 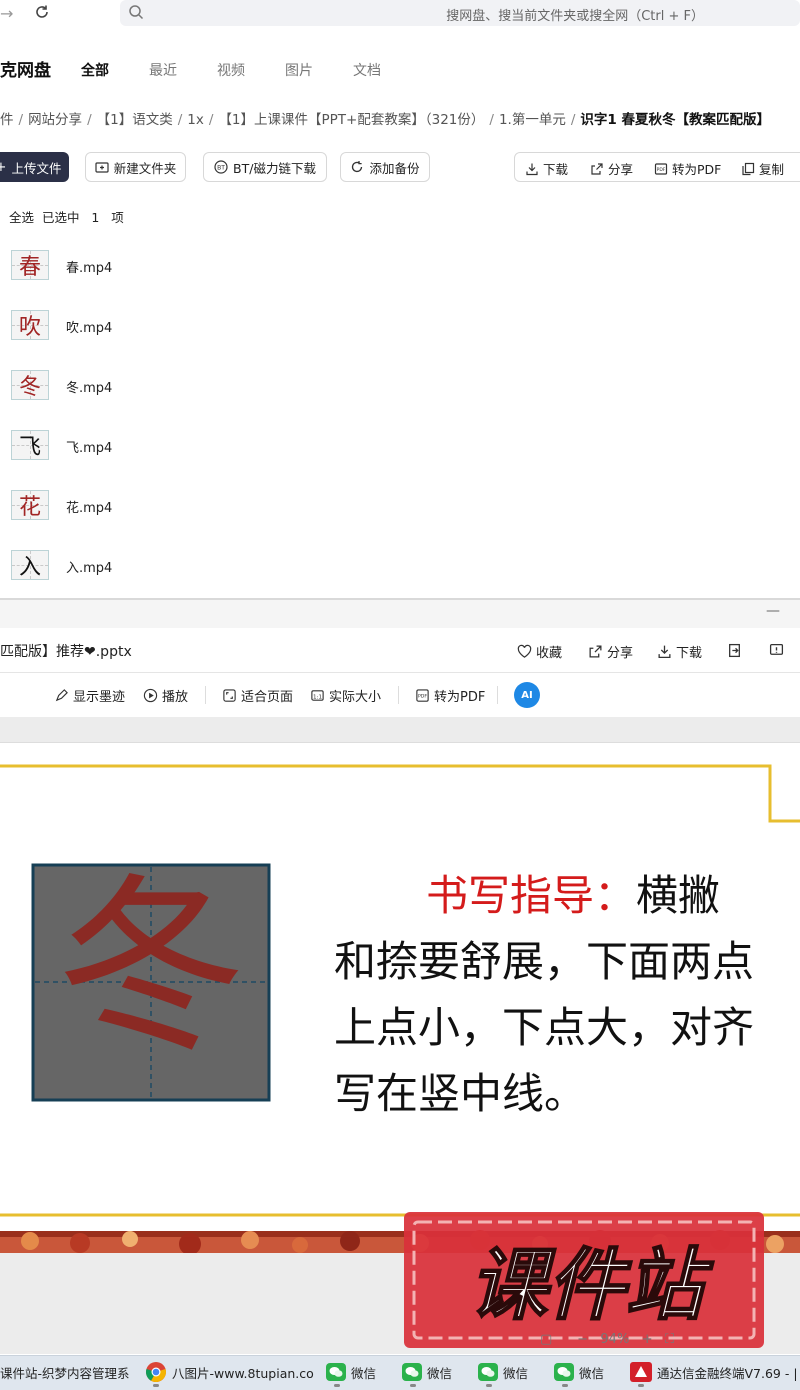 What do you see at coordinates (621, 169) in the screenshot?
I see `share-label: 分享` at bounding box center [621, 169].